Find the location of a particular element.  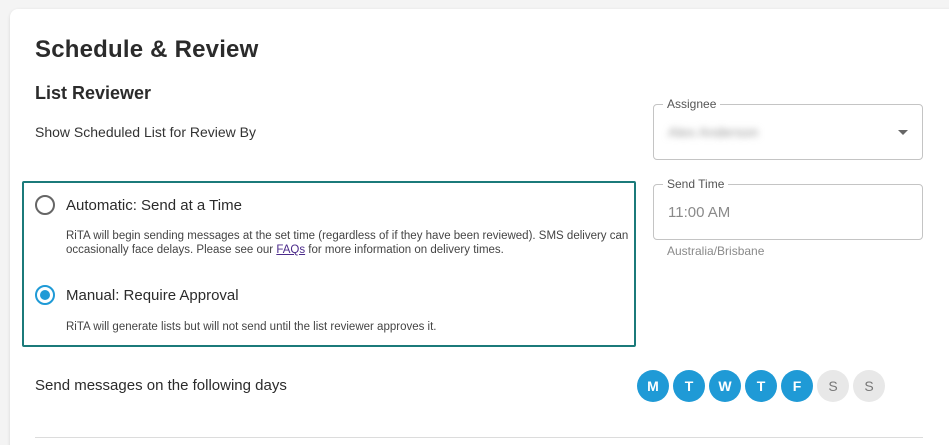

day-toggle: W is located at coordinates (725, 386).